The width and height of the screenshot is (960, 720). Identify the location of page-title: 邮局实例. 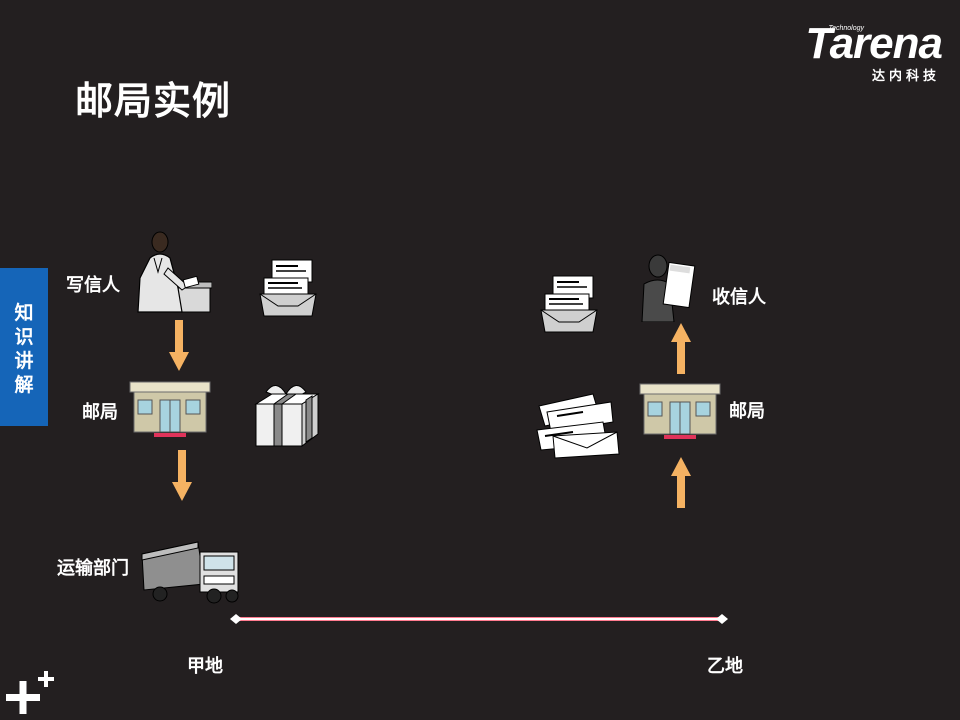
(153, 101).